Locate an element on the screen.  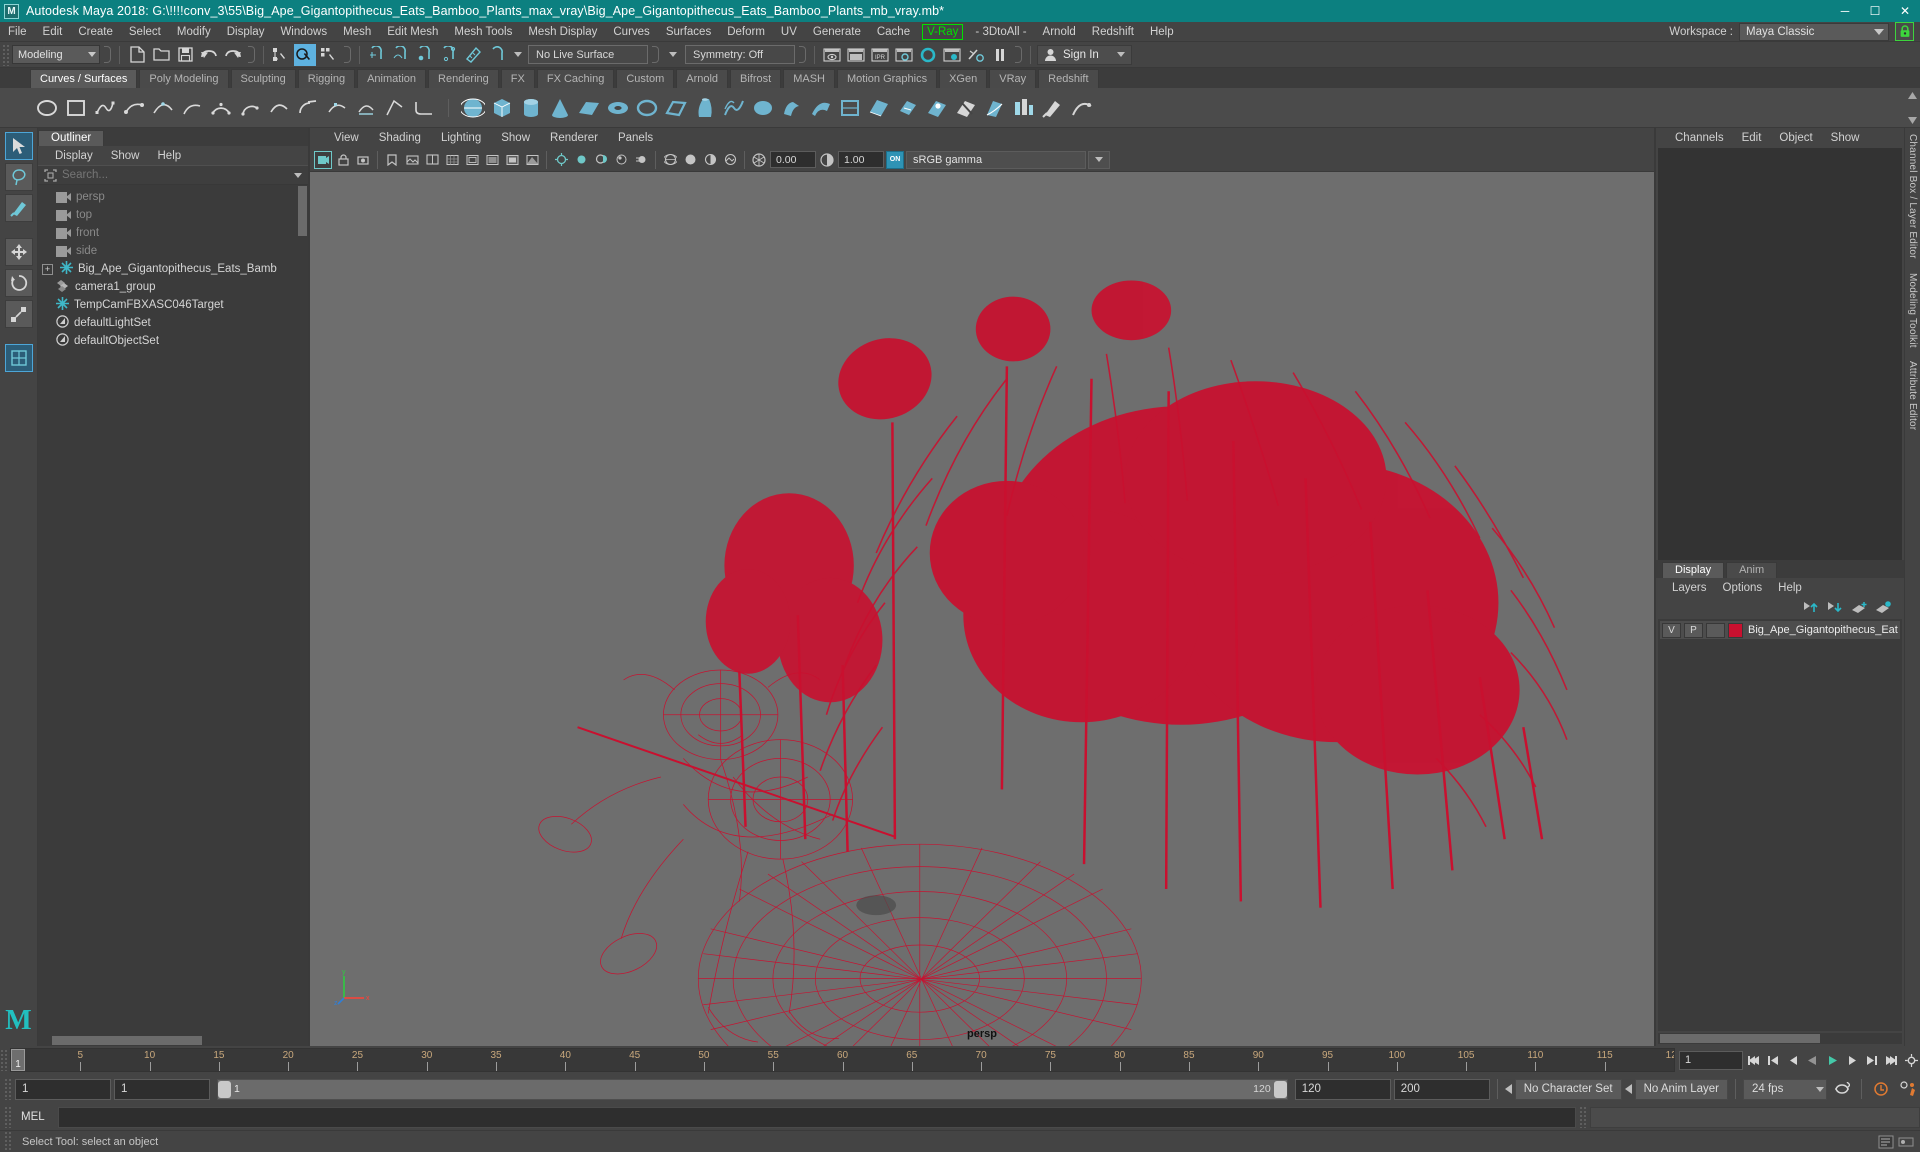
outliner-menu-show: Show is located at coordinates (125, 156).